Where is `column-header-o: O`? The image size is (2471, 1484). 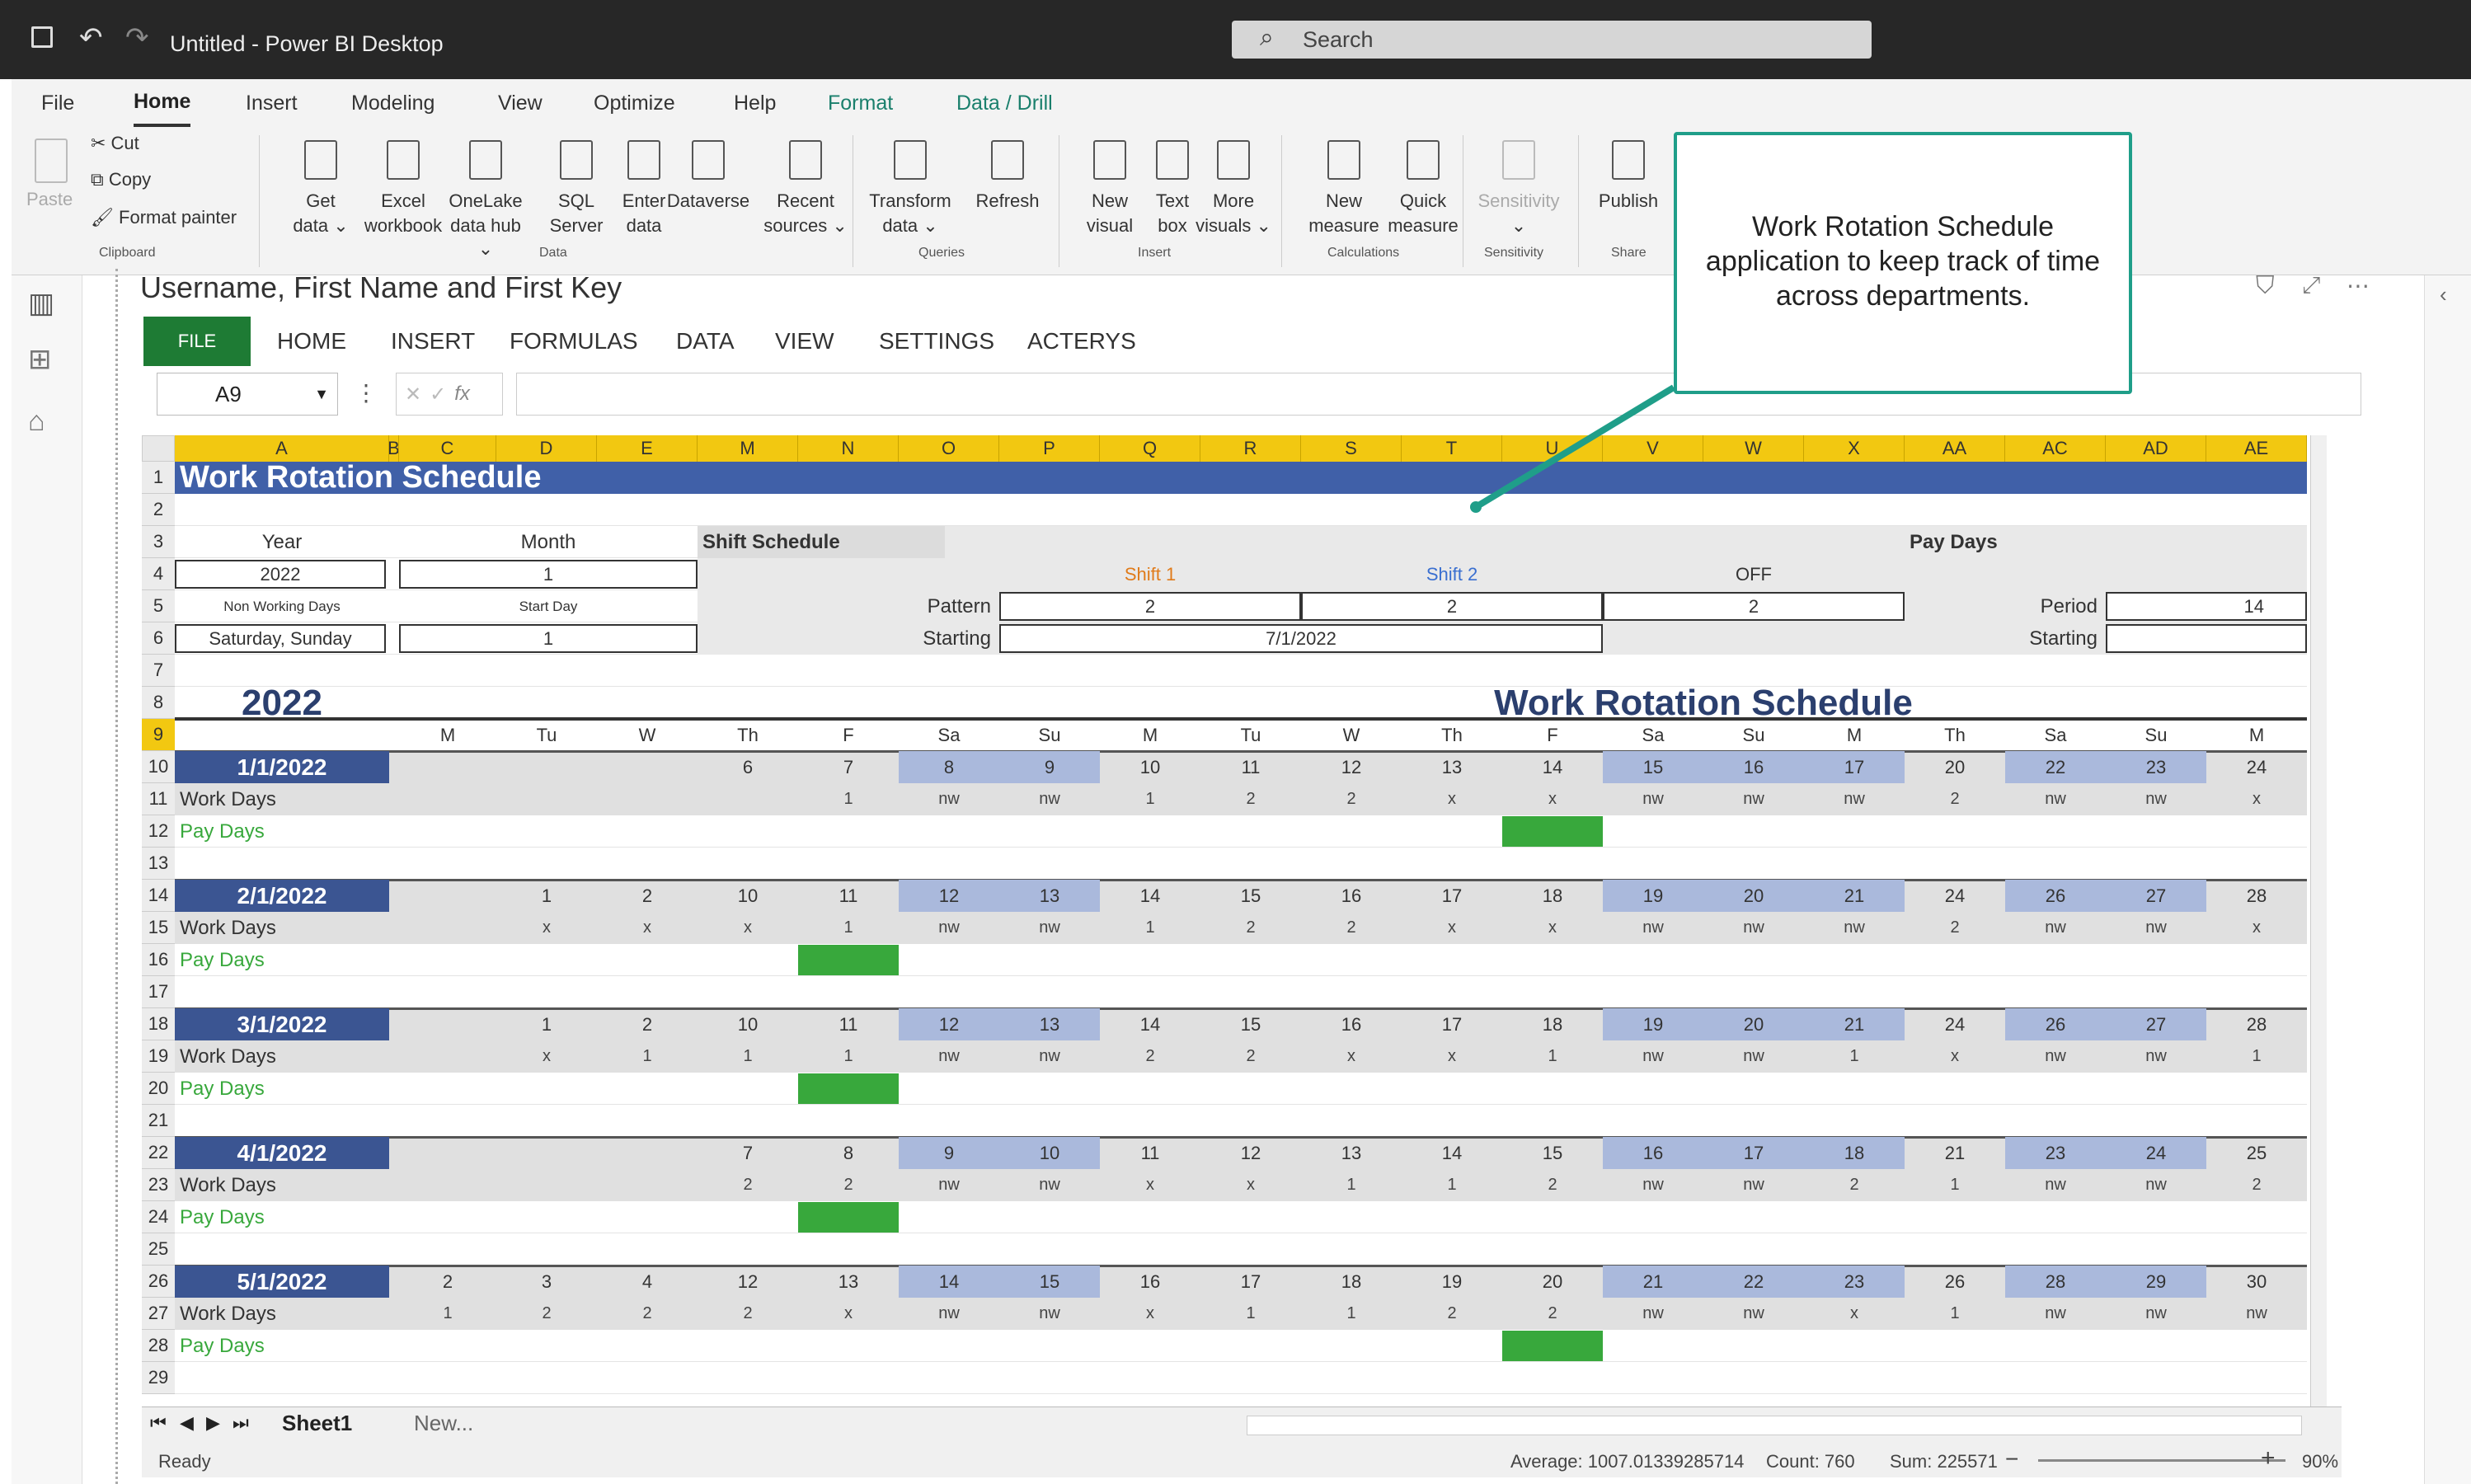 column-header-o: O is located at coordinates (949, 449).